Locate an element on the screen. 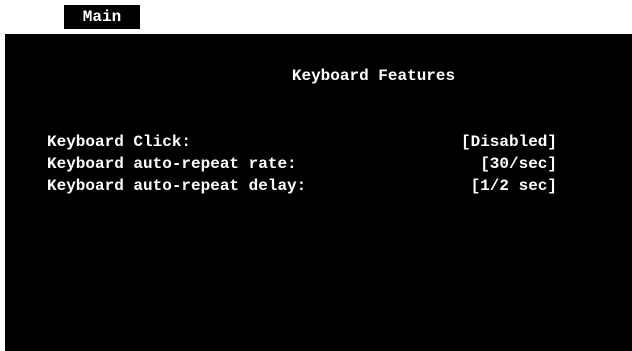  setting-label: Keyboard Click: is located at coordinates (119, 142).